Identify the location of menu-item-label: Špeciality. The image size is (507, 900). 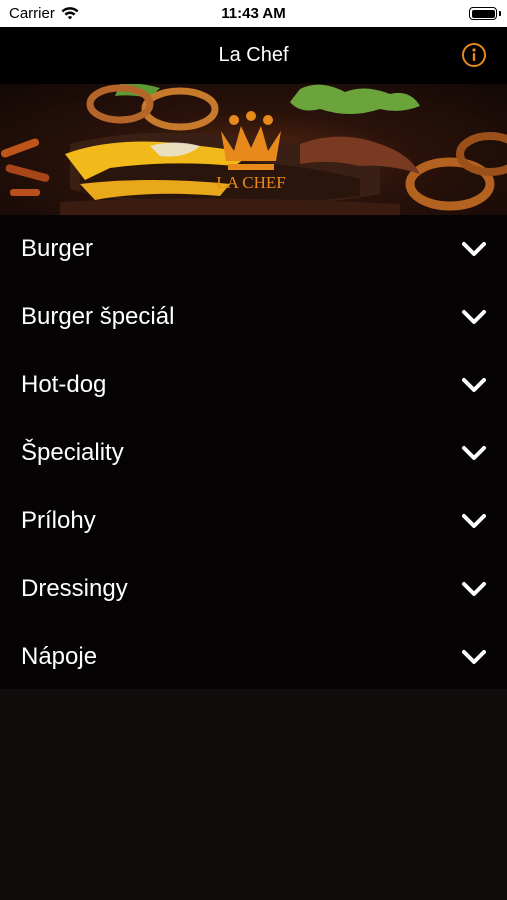
(72, 452).